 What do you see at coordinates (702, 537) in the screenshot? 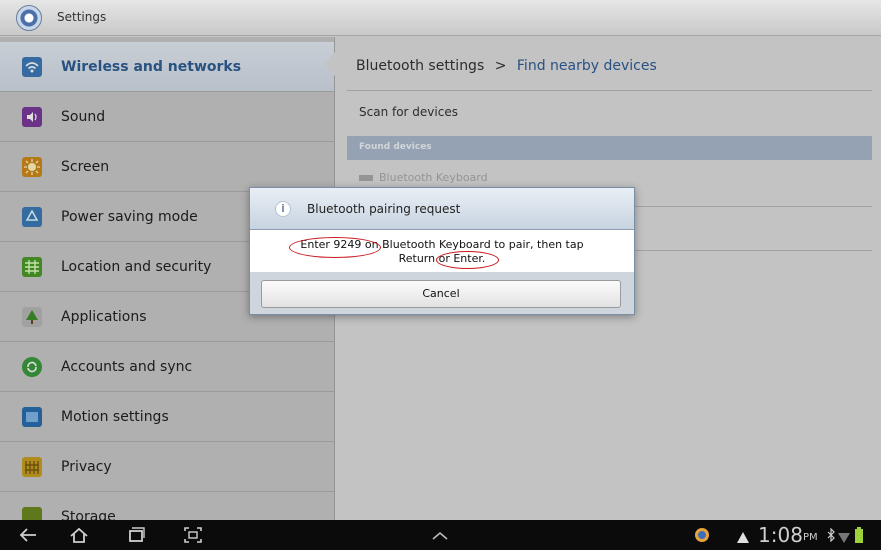
I see `browser-icon` at bounding box center [702, 537].